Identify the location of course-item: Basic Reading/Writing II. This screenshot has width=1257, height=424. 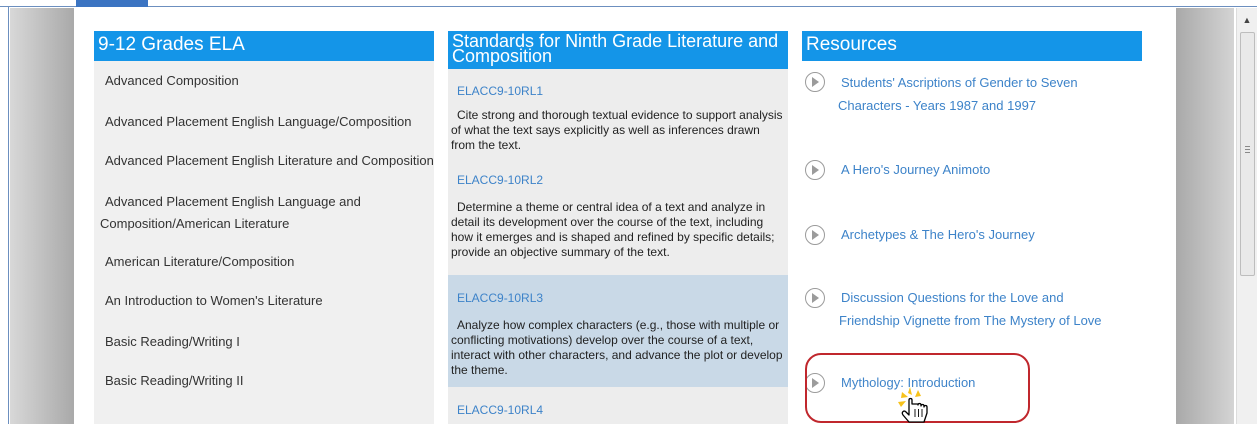
(174, 381).